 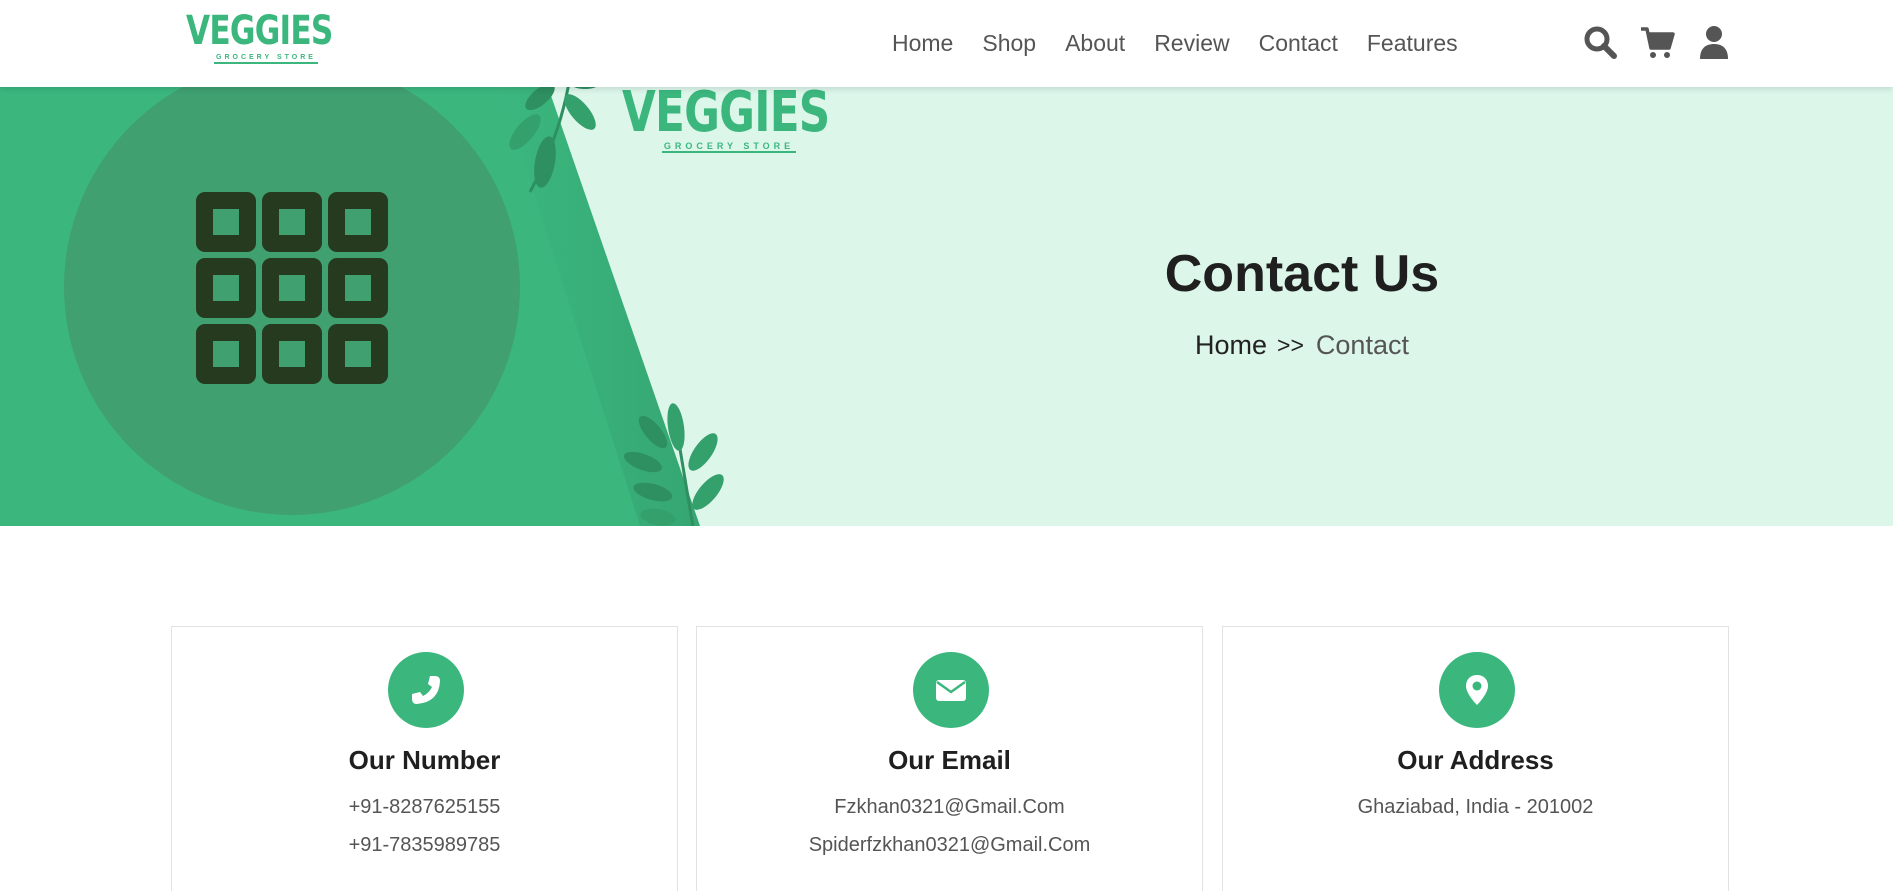 What do you see at coordinates (951, 690) in the screenshot?
I see `envelope-icon` at bounding box center [951, 690].